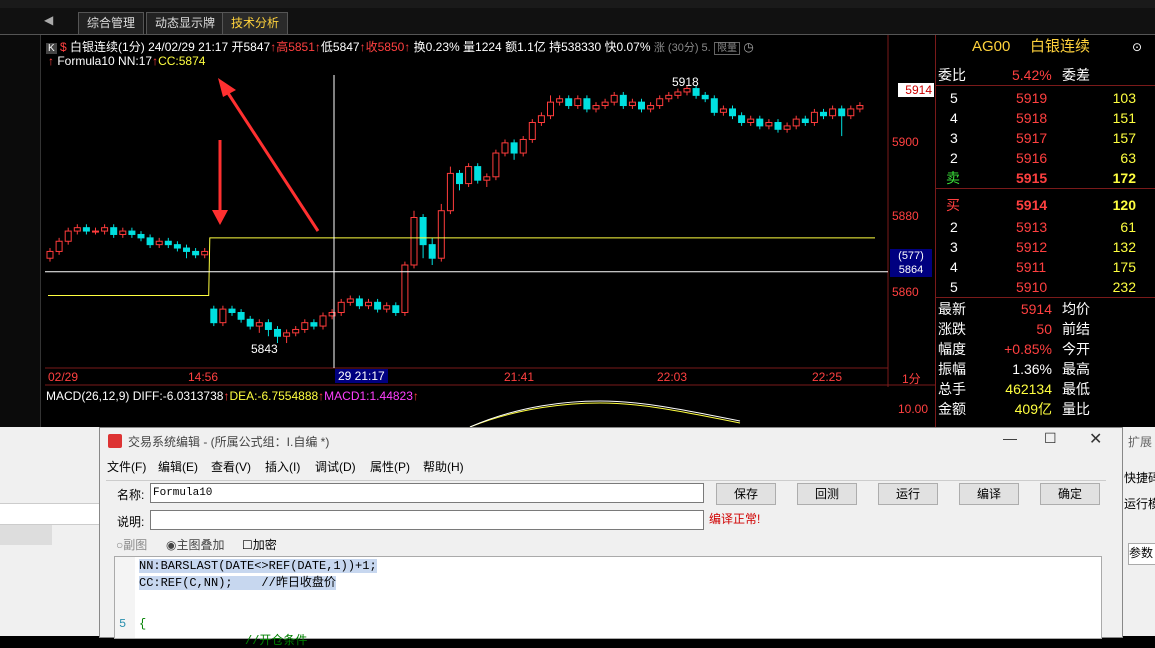 This screenshot has width=1155, height=648. What do you see at coordinates (255, 23) in the screenshot?
I see `tab-technical-analysis: 技术分析` at bounding box center [255, 23].